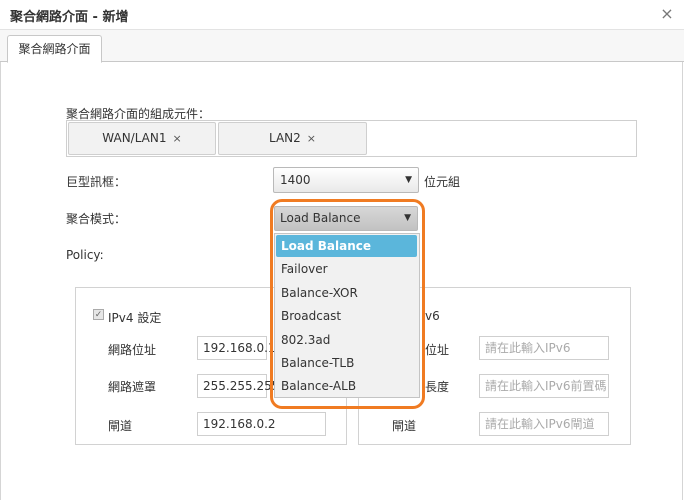 The height and width of the screenshot is (500, 684). Describe the element at coordinates (69, 17) in the screenshot. I see `dialog-title: 聚合網路介面 - 新增` at that location.